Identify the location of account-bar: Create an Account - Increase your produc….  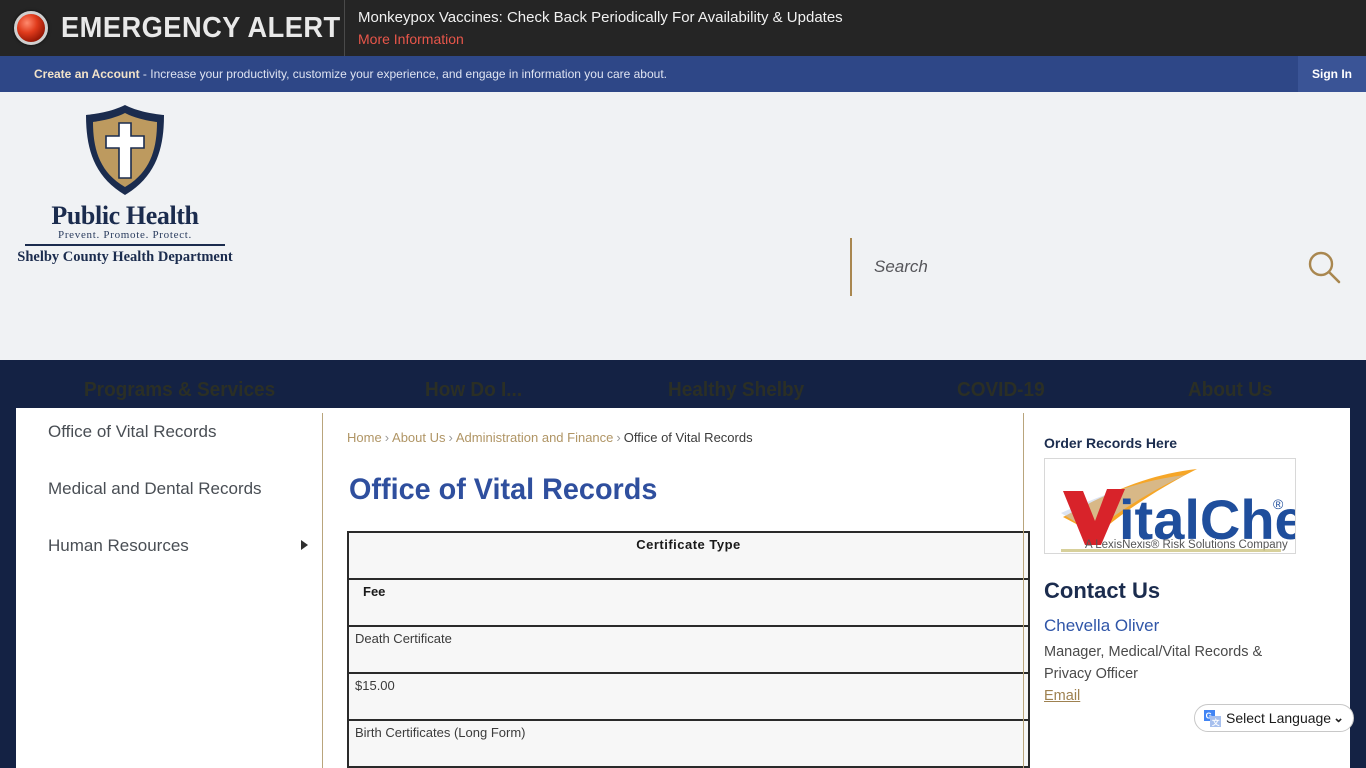
(683, 74).